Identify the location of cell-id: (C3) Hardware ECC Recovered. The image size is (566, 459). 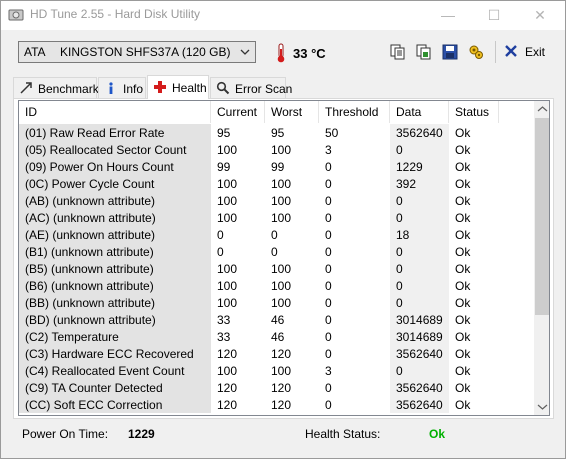
(115, 353).